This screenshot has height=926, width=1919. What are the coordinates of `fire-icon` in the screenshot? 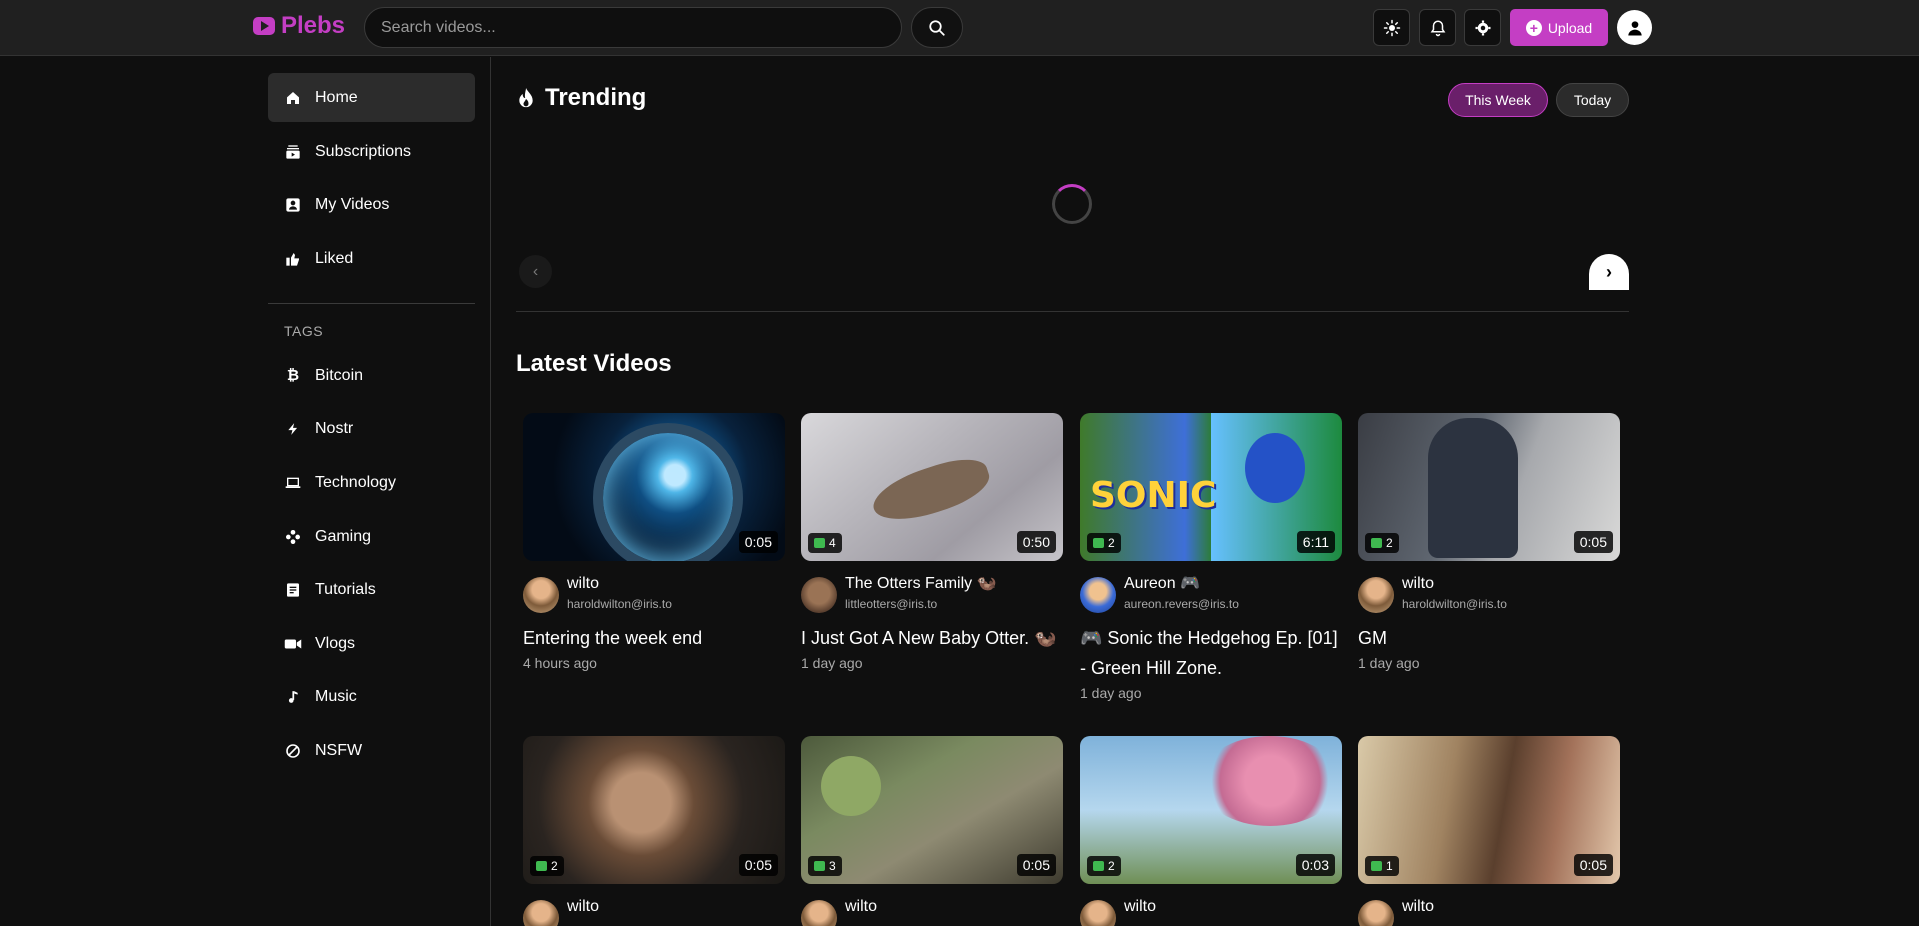 It's located at (526, 98).